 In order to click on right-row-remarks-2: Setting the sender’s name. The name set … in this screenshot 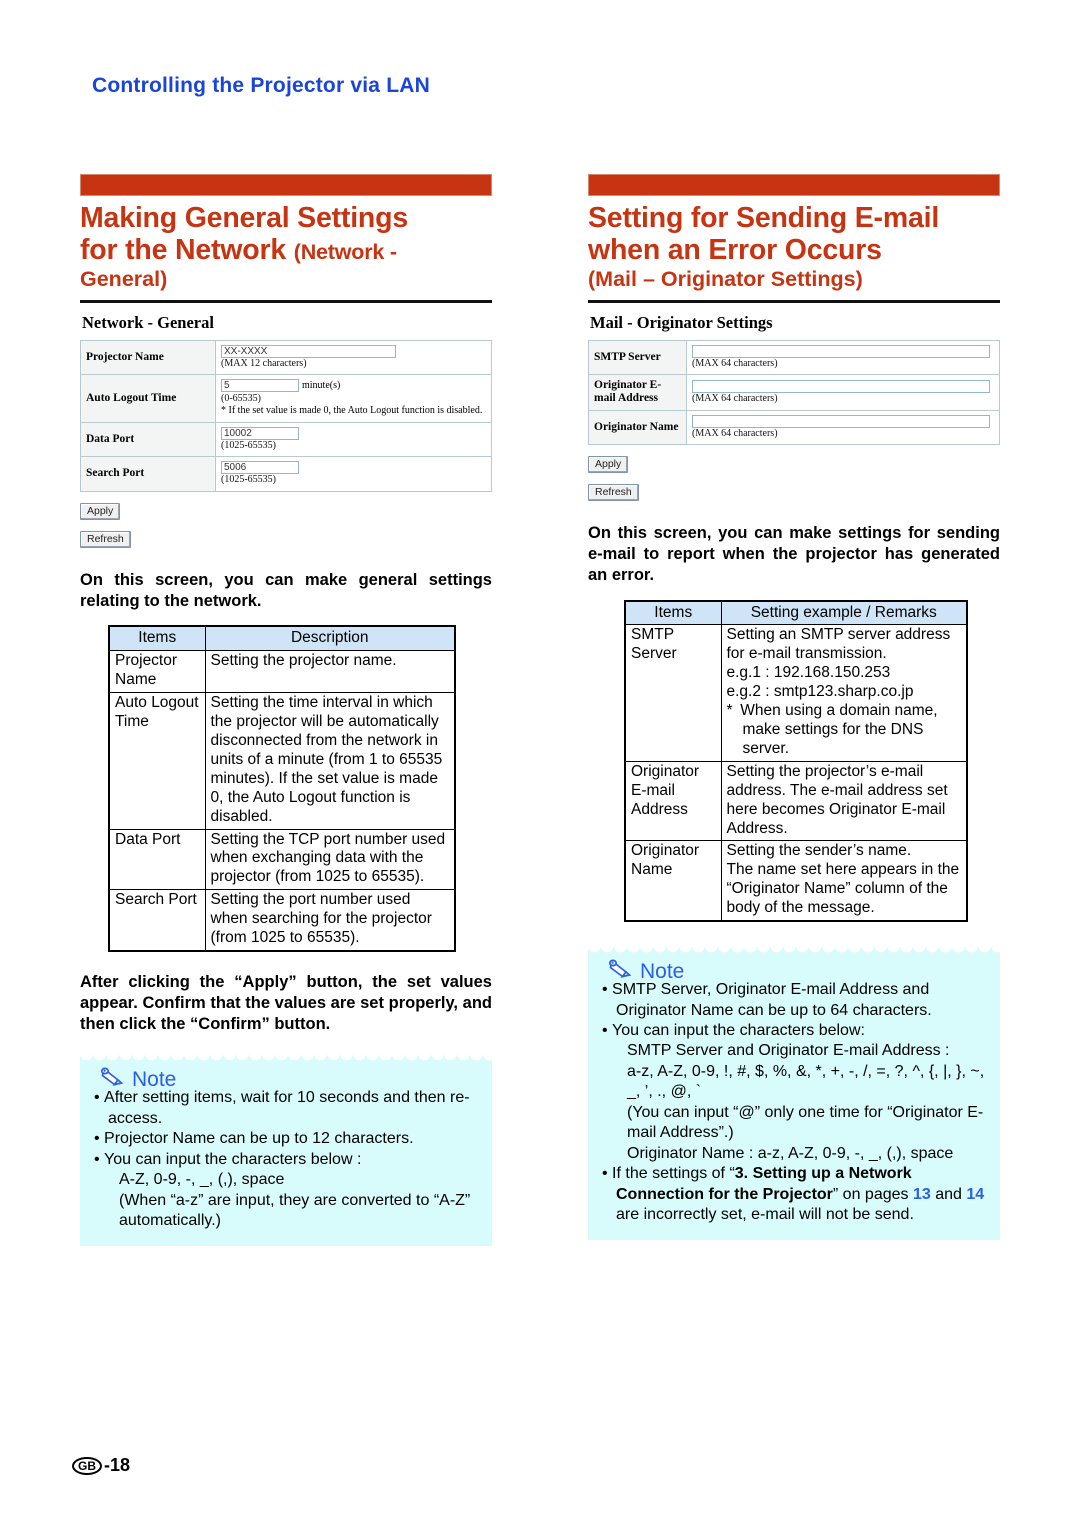, I will do `click(844, 881)`.